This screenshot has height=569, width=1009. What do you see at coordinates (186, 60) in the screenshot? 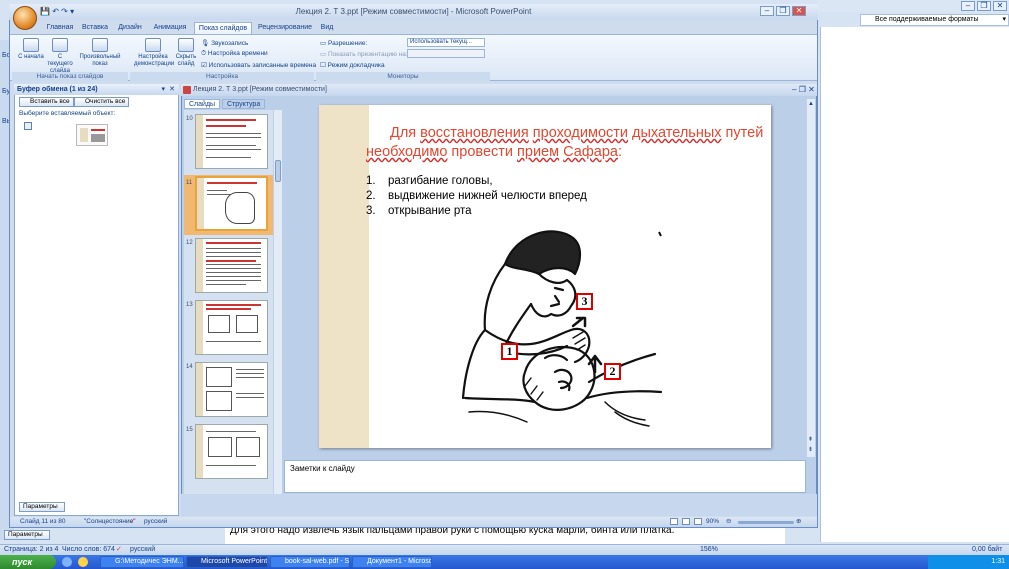
I see `hide-slide-label: Скрыть слайд` at bounding box center [186, 60].